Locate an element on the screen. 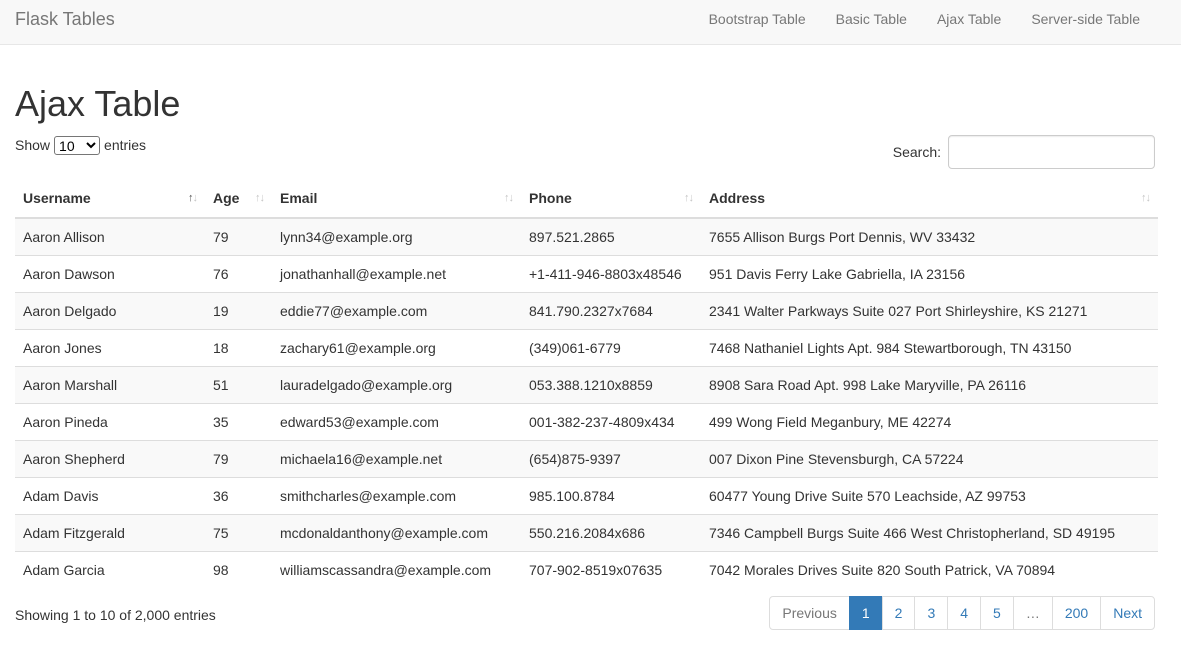 This screenshot has width=1181, height=652. cell-email: michaela16@example.net is located at coordinates (396, 458).